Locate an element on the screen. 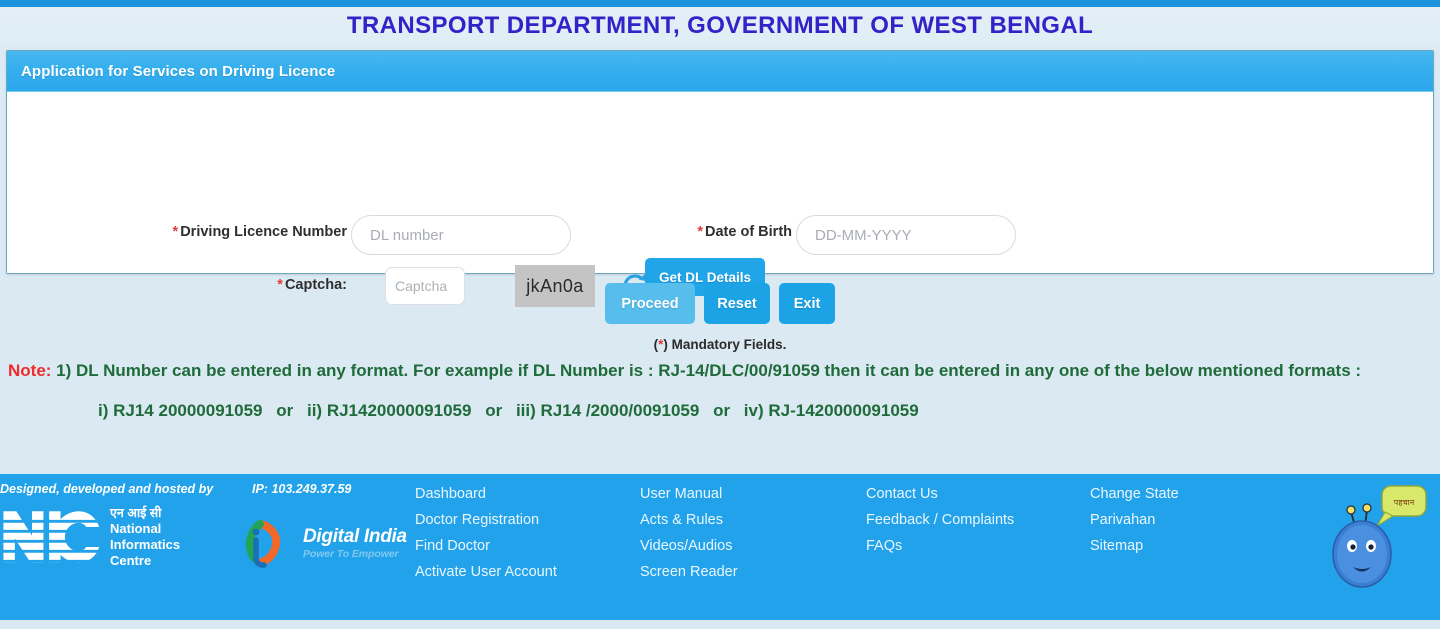 The image size is (1440, 629). note-example-value: RJ14 /2000/0091059 is located at coordinates (620, 411).